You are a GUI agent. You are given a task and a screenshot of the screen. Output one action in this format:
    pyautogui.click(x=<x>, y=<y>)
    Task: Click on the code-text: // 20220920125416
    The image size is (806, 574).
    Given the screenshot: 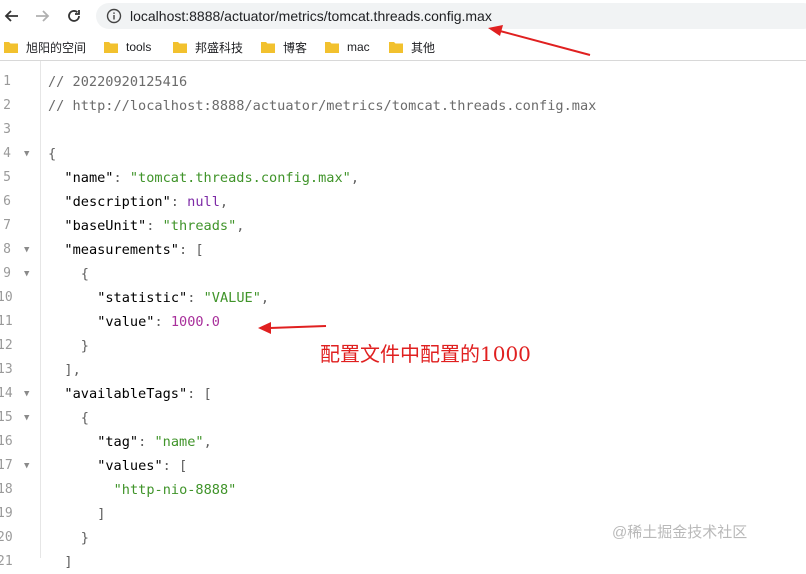 What is the action you would take?
    pyautogui.click(x=117, y=82)
    